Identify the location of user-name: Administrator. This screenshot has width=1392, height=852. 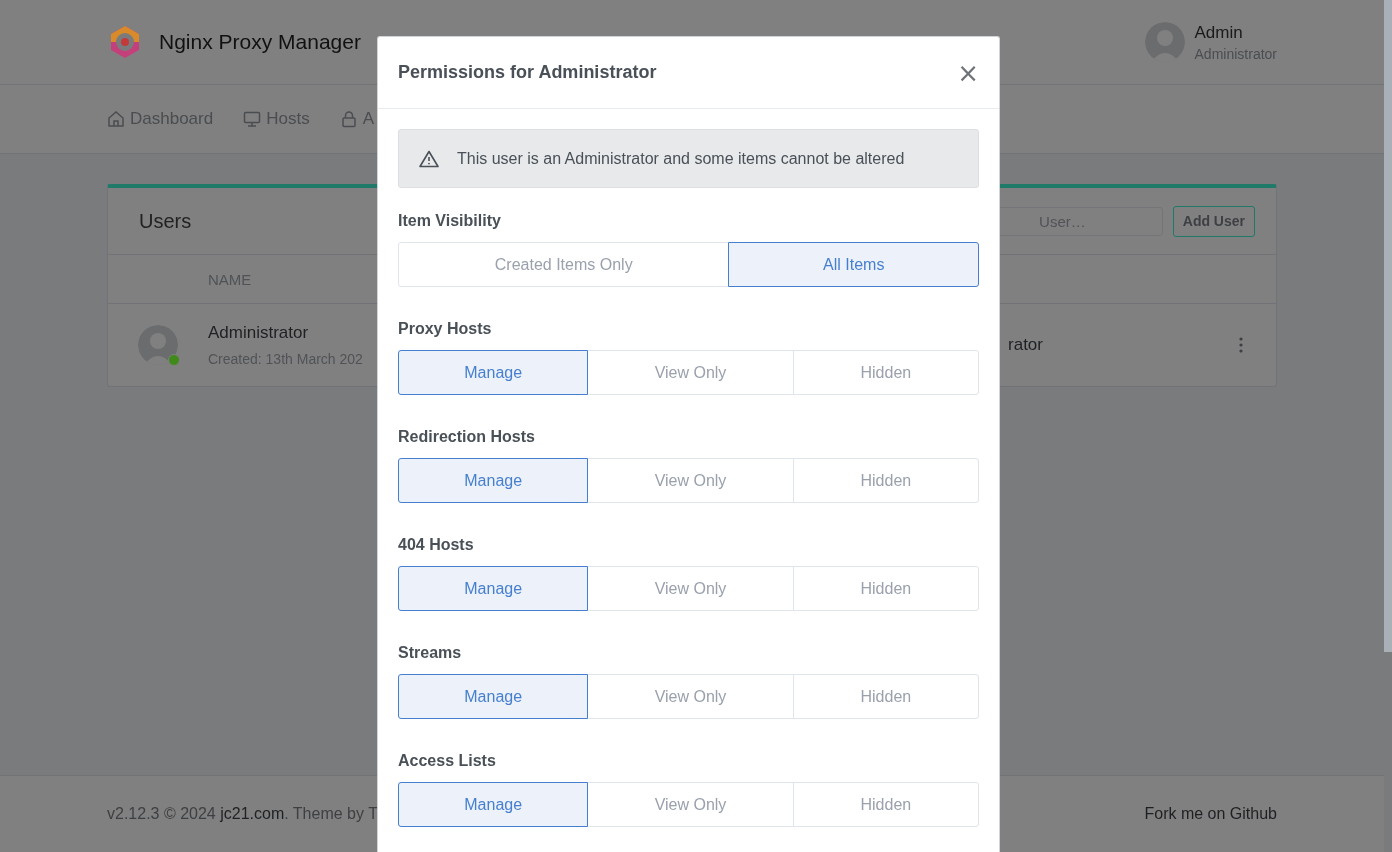
(259, 333).